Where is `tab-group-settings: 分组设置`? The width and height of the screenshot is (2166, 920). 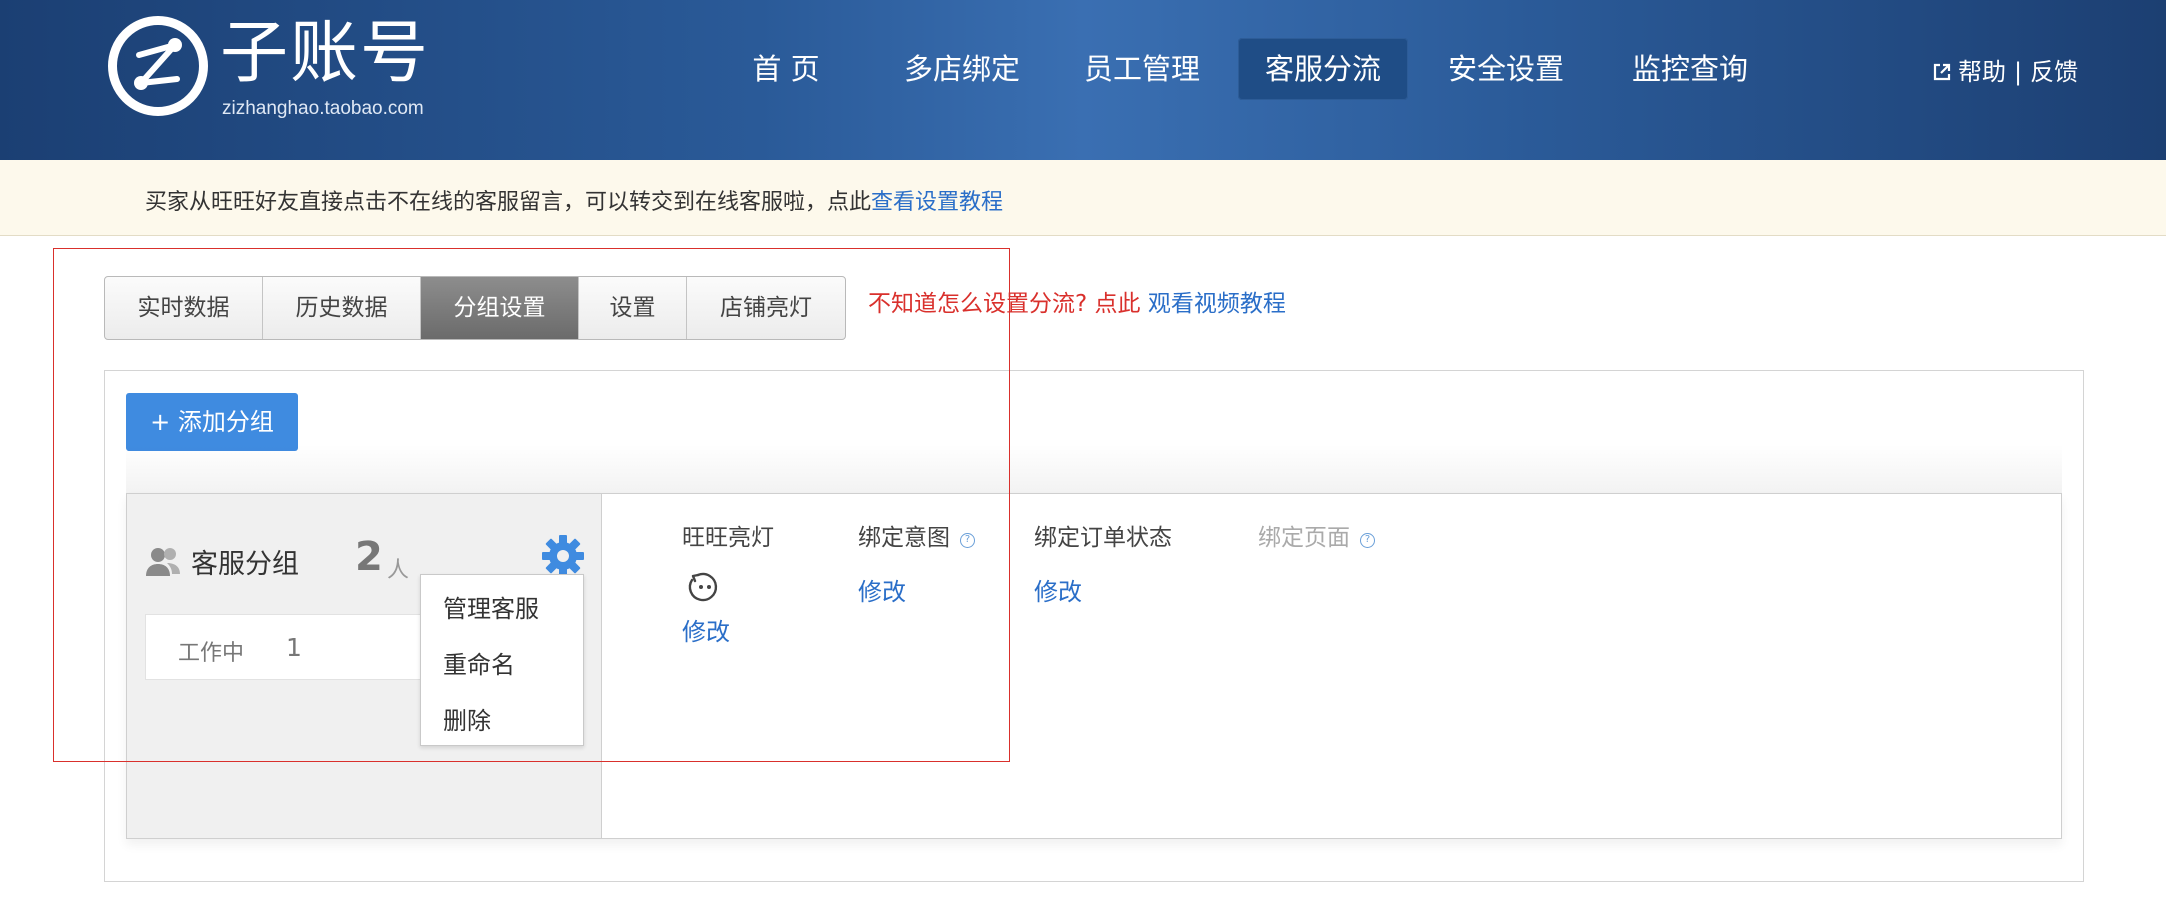 tab-group-settings: 分组设置 is located at coordinates (500, 308).